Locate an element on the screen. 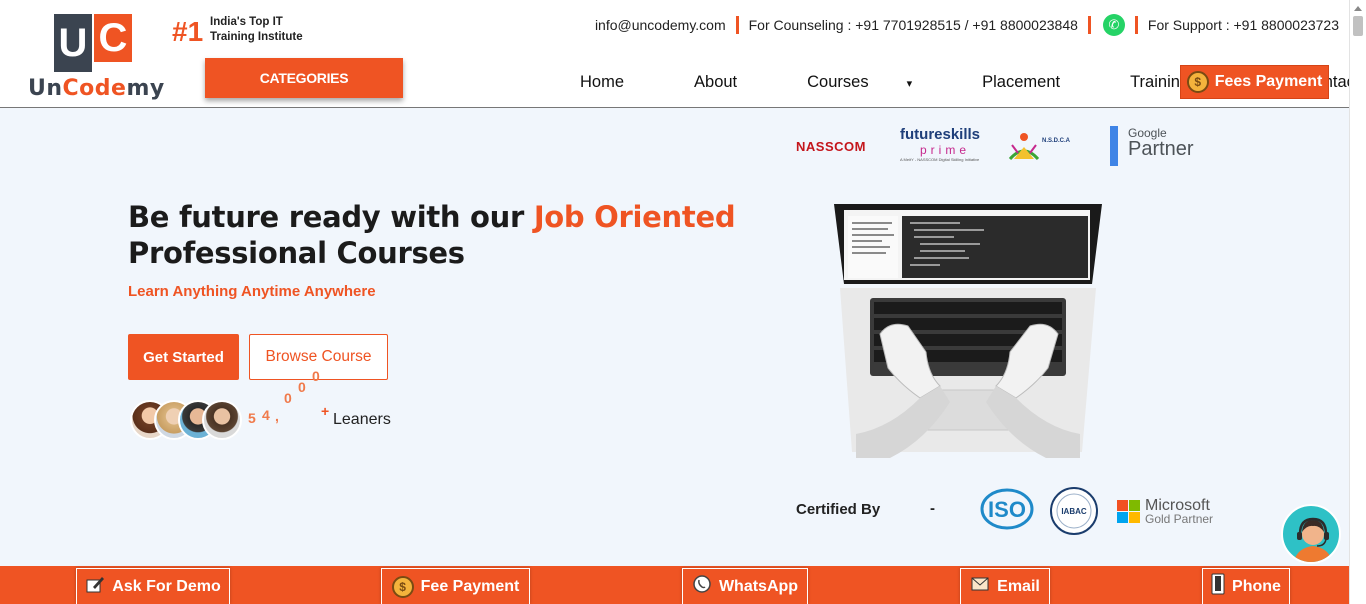 This screenshot has height=604, width=1366. rank-badge: #1 is located at coordinates (188, 31).